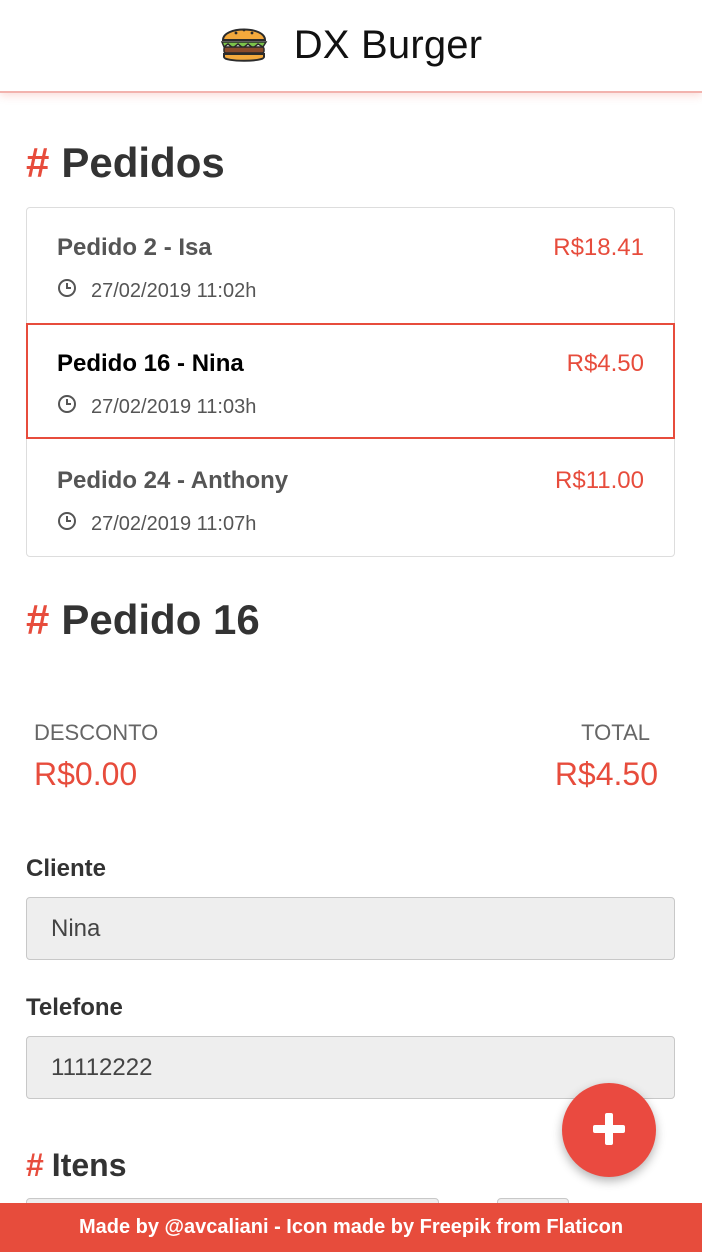  I want to click on phone-label: Telefone, so click(74, 1007).